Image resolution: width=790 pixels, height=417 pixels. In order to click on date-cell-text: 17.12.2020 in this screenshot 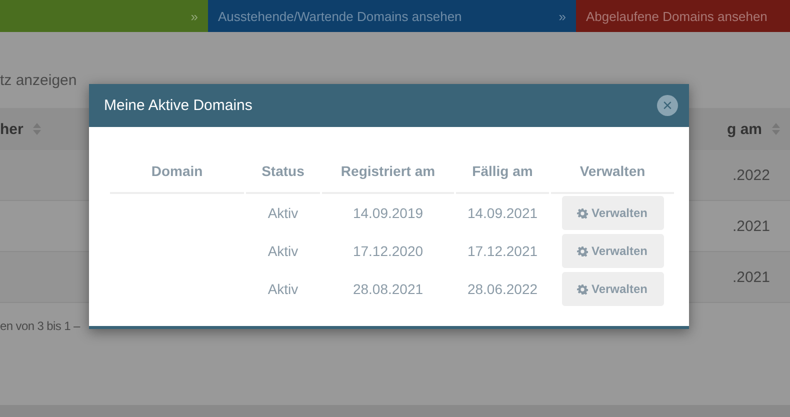, I will do `click(388, 251)`.